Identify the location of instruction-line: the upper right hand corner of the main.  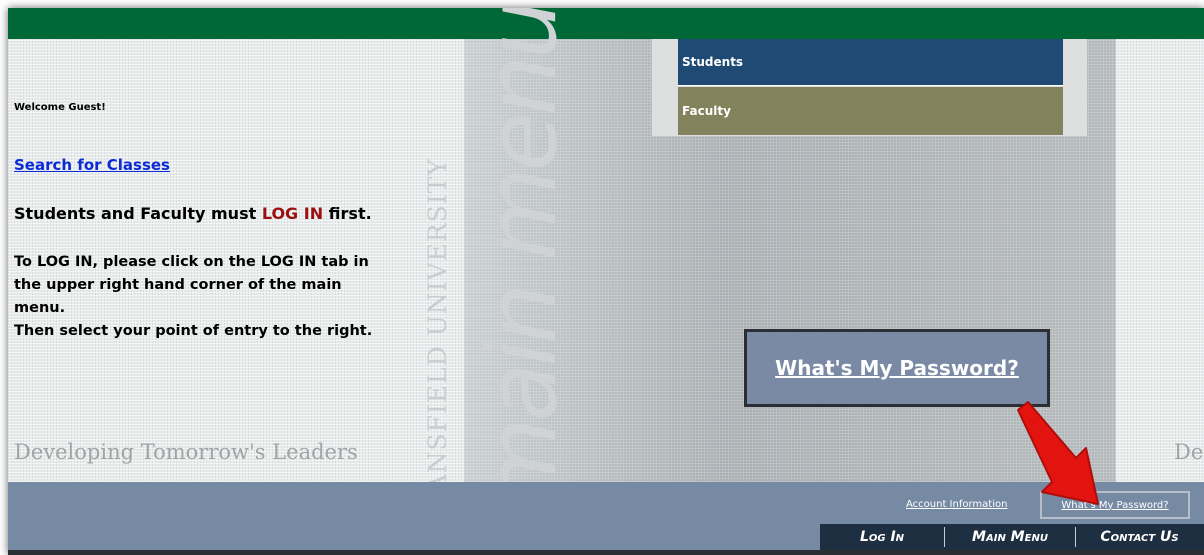
(178, 285).